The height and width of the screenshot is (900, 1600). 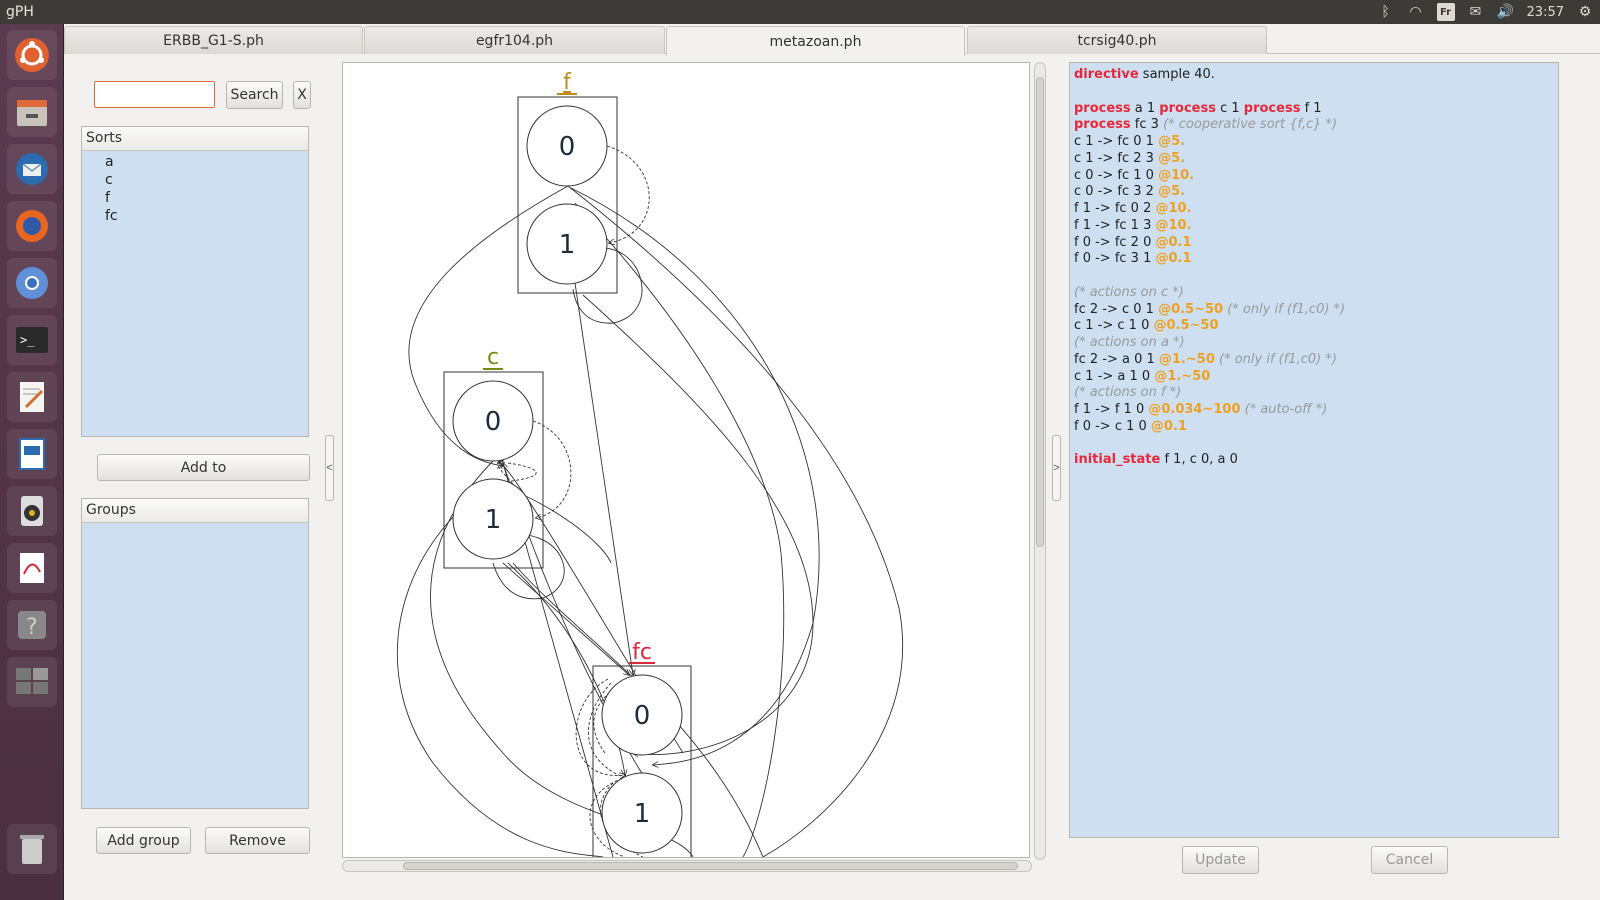 What do you see at coordinates (493, 457) in the screenshot?
I see `sort-box-c: c 0 1` at bounding box center [493, 457].